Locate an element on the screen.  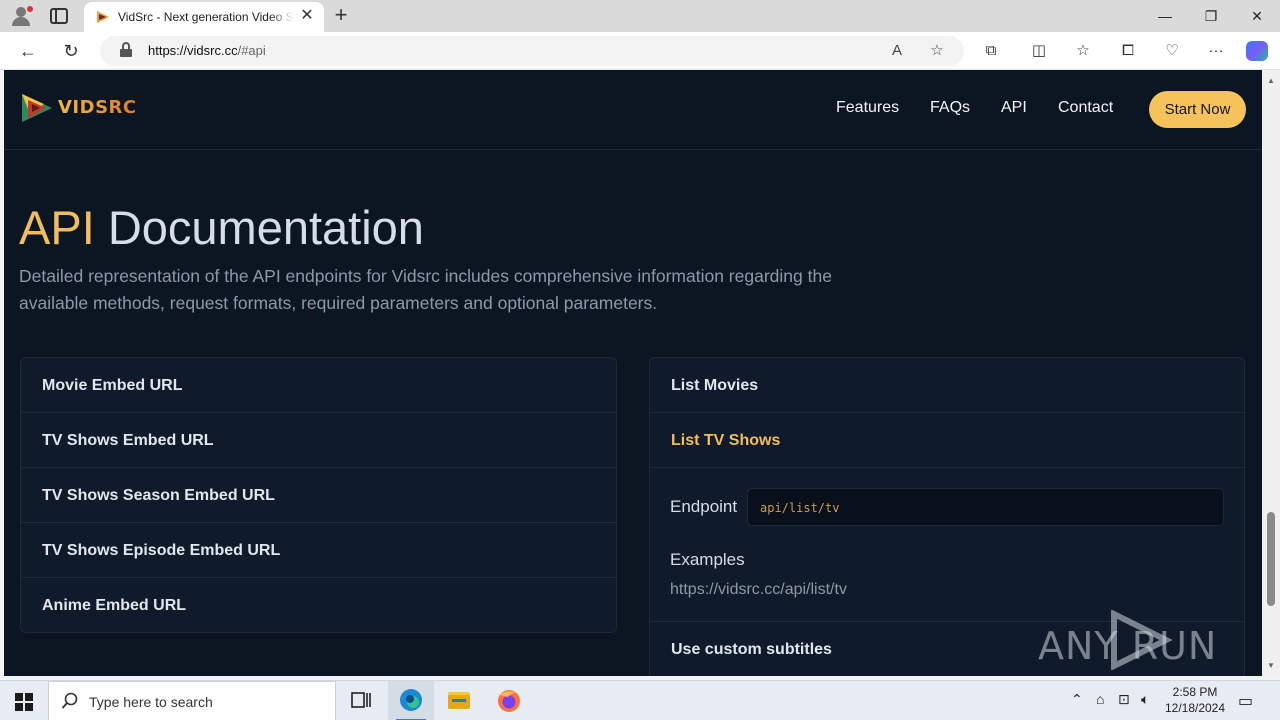
page-title: API Documentation is located at coordinates (221, 227).